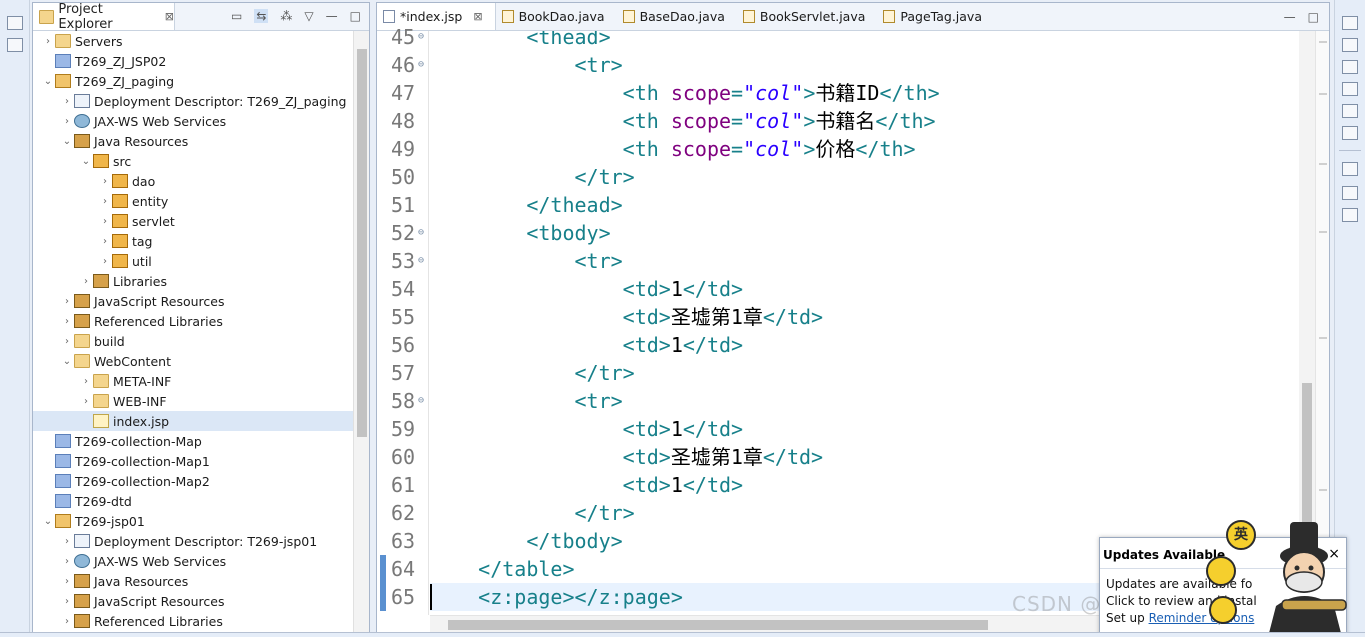 Image resolution: width=1365 pixels, height=637 pixels. What do you see at coordinates (1350, 111) in the screenshot?
I see `palette-icon` at bounding box center [1350, 111].